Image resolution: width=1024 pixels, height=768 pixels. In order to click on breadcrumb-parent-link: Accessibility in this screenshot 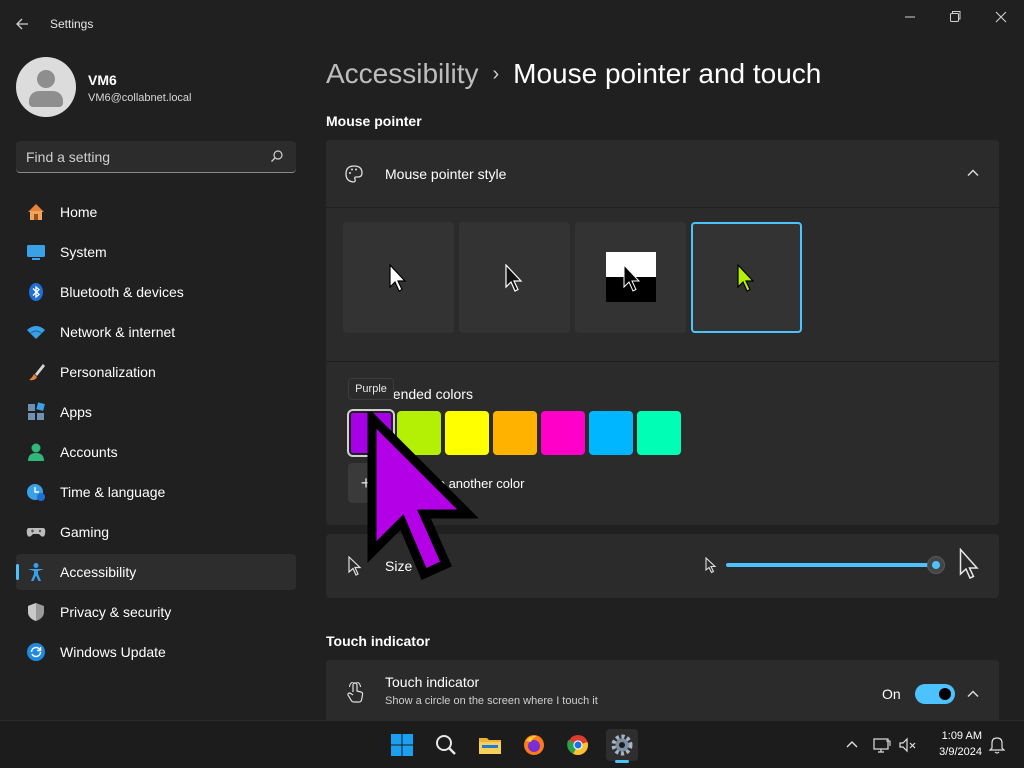, I will do `click(402, 73)`.